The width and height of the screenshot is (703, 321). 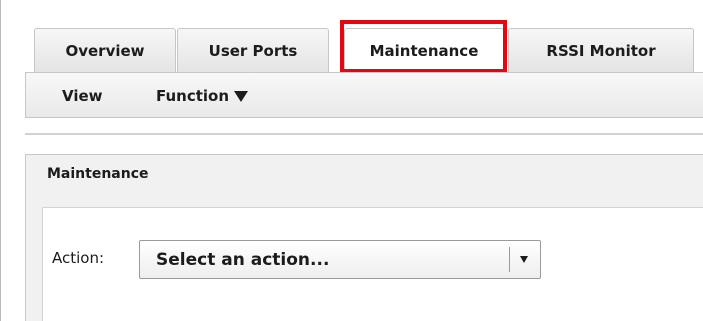 I want to click on chevron-down-icon, so click(x=524, y=259).